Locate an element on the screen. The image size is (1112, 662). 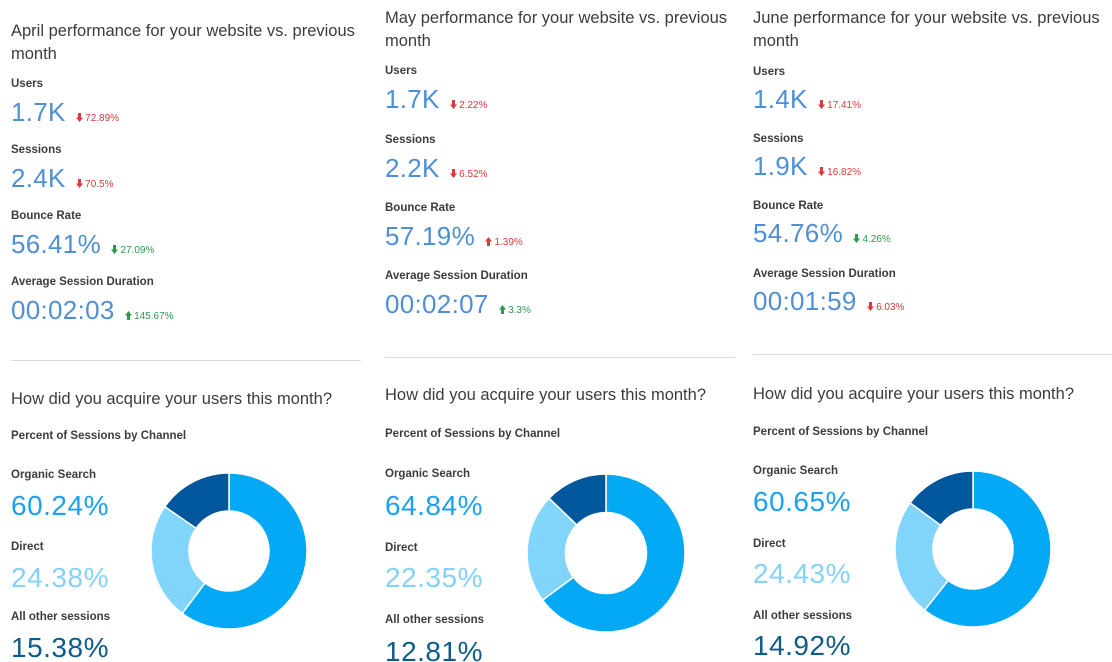
sessions-delta: 70.5% is located at coordinates (95, 184).